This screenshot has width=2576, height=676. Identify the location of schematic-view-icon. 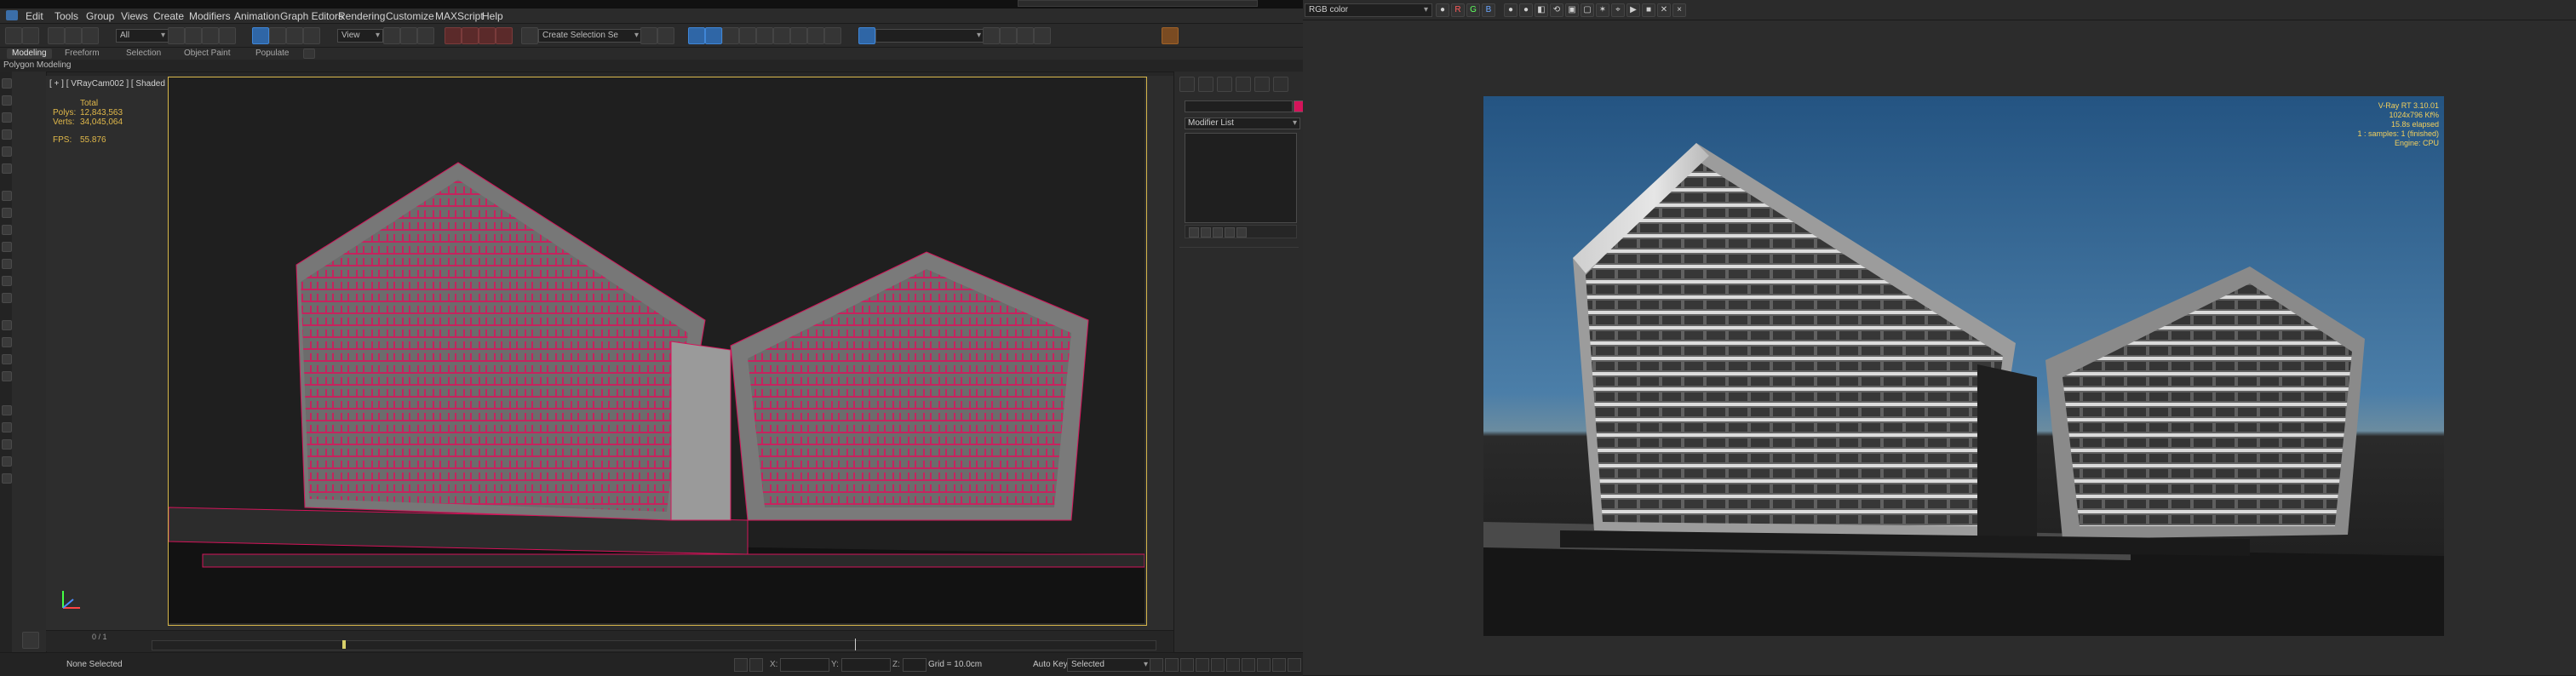
(764, 35).